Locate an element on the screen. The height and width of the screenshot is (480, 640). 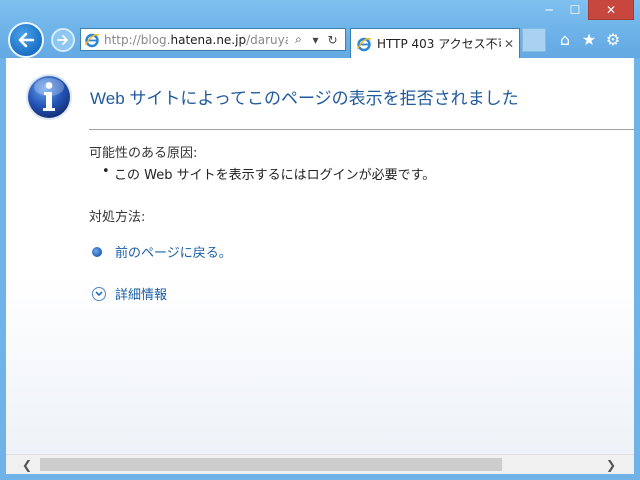
causes-list: この Web サイトを表示するにはログインが必要です。 is located at coordinates (268, 173).